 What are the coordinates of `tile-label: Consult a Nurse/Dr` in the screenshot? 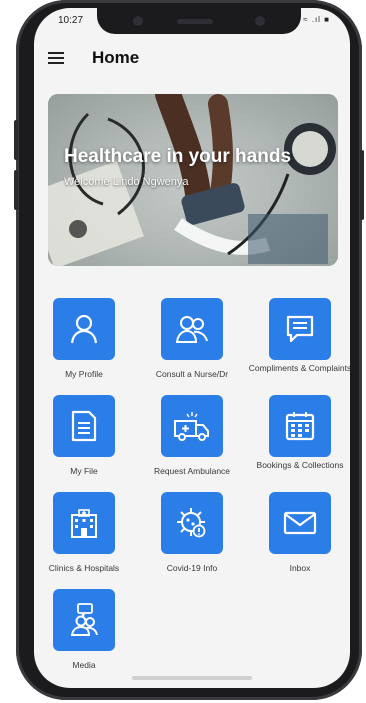 It's located at (192, 374).